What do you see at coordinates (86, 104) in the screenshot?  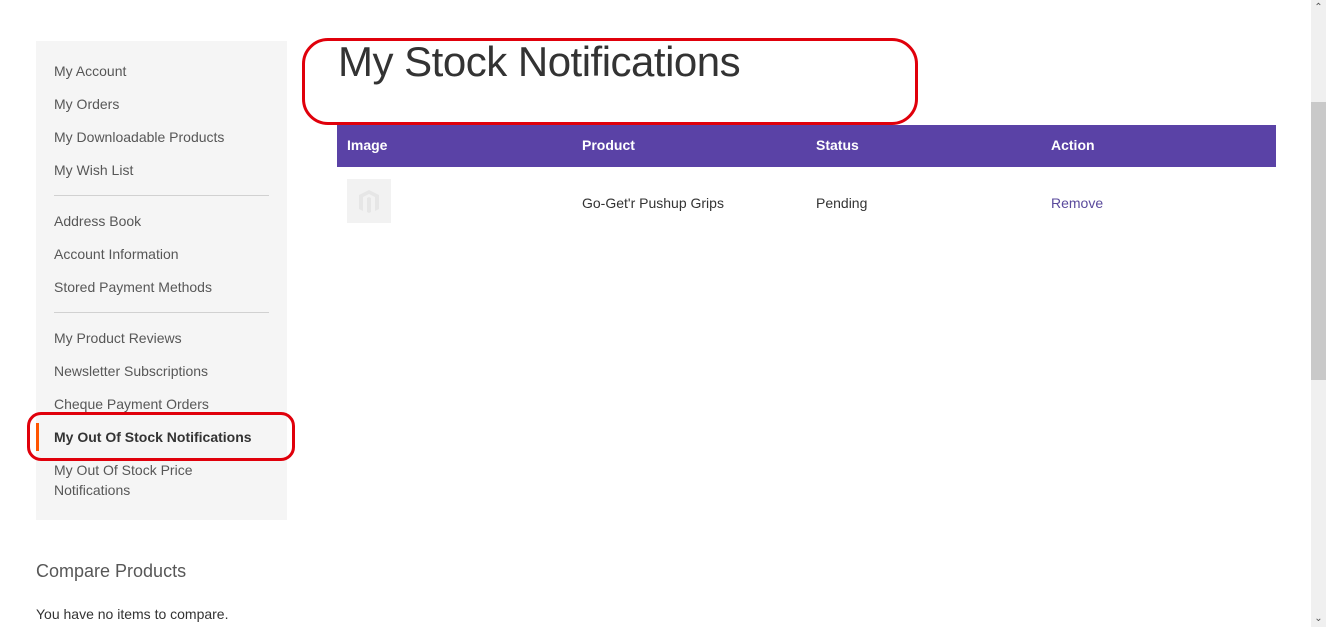 I see `sidebar-item-my-orders: My Orders` at bounding box center [86, 104].